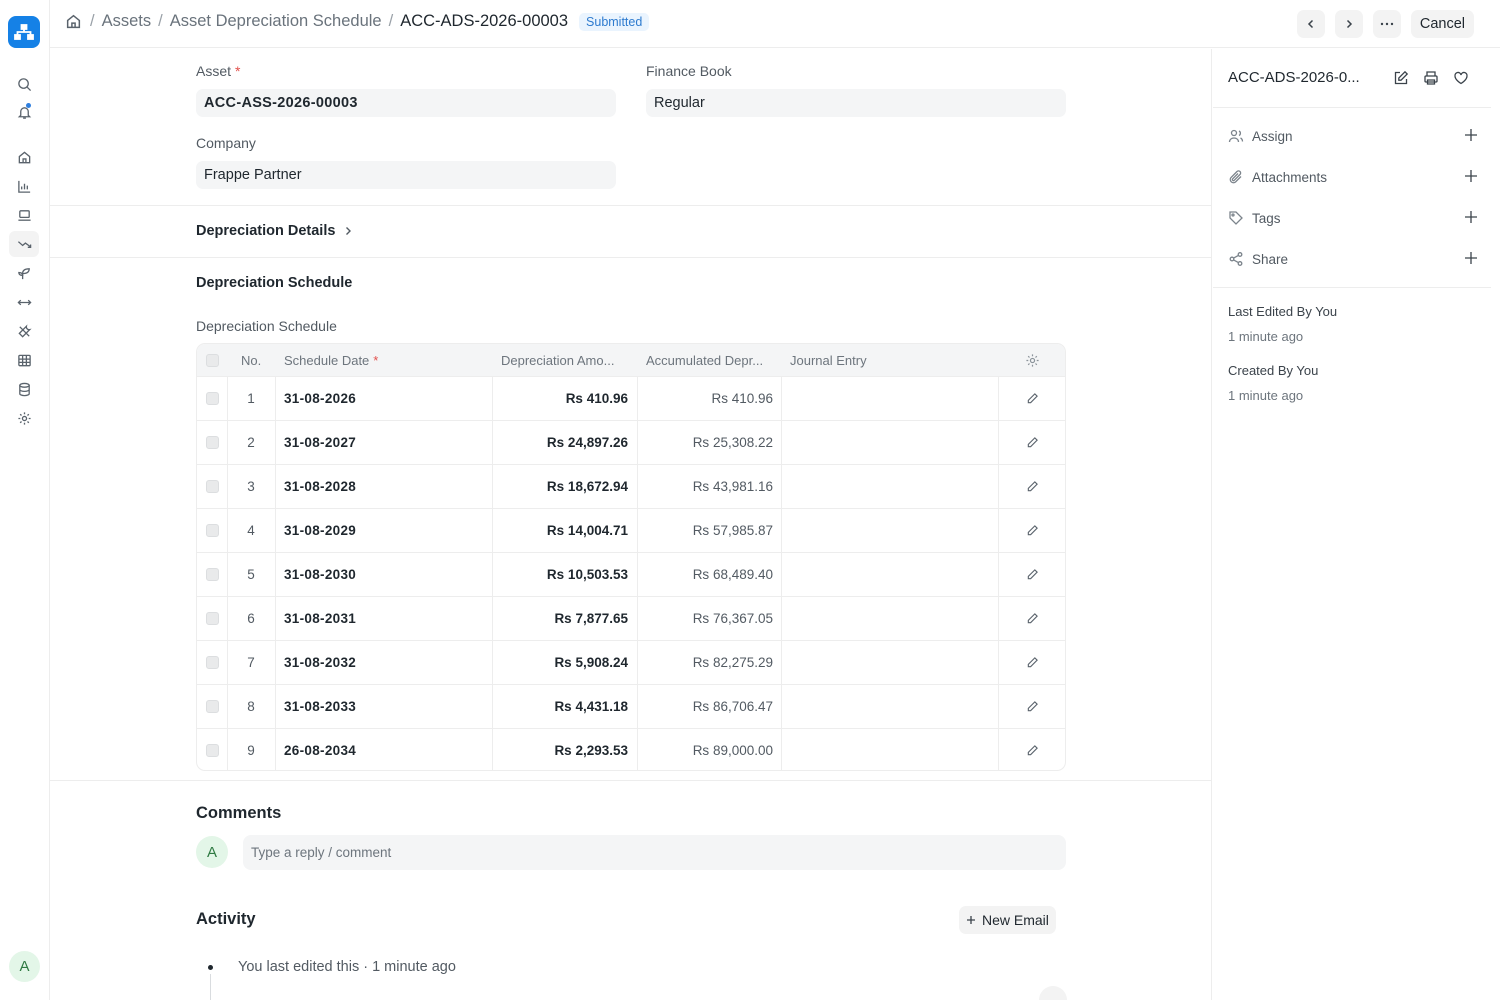 This screenshot has width=1500, height=1000. What do you see at coordinates (384, 486) in the screenshot?
I see `row-schedule-date: 31-08-2028` at bounding box center [384, 486].